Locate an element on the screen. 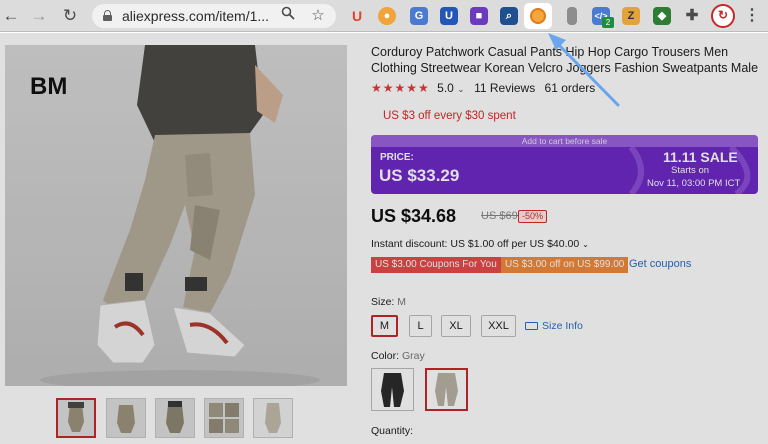 The width and height of the screenshot is (768, 444). reviews-link: 11 Reviews is located at coordinates (504, 88).